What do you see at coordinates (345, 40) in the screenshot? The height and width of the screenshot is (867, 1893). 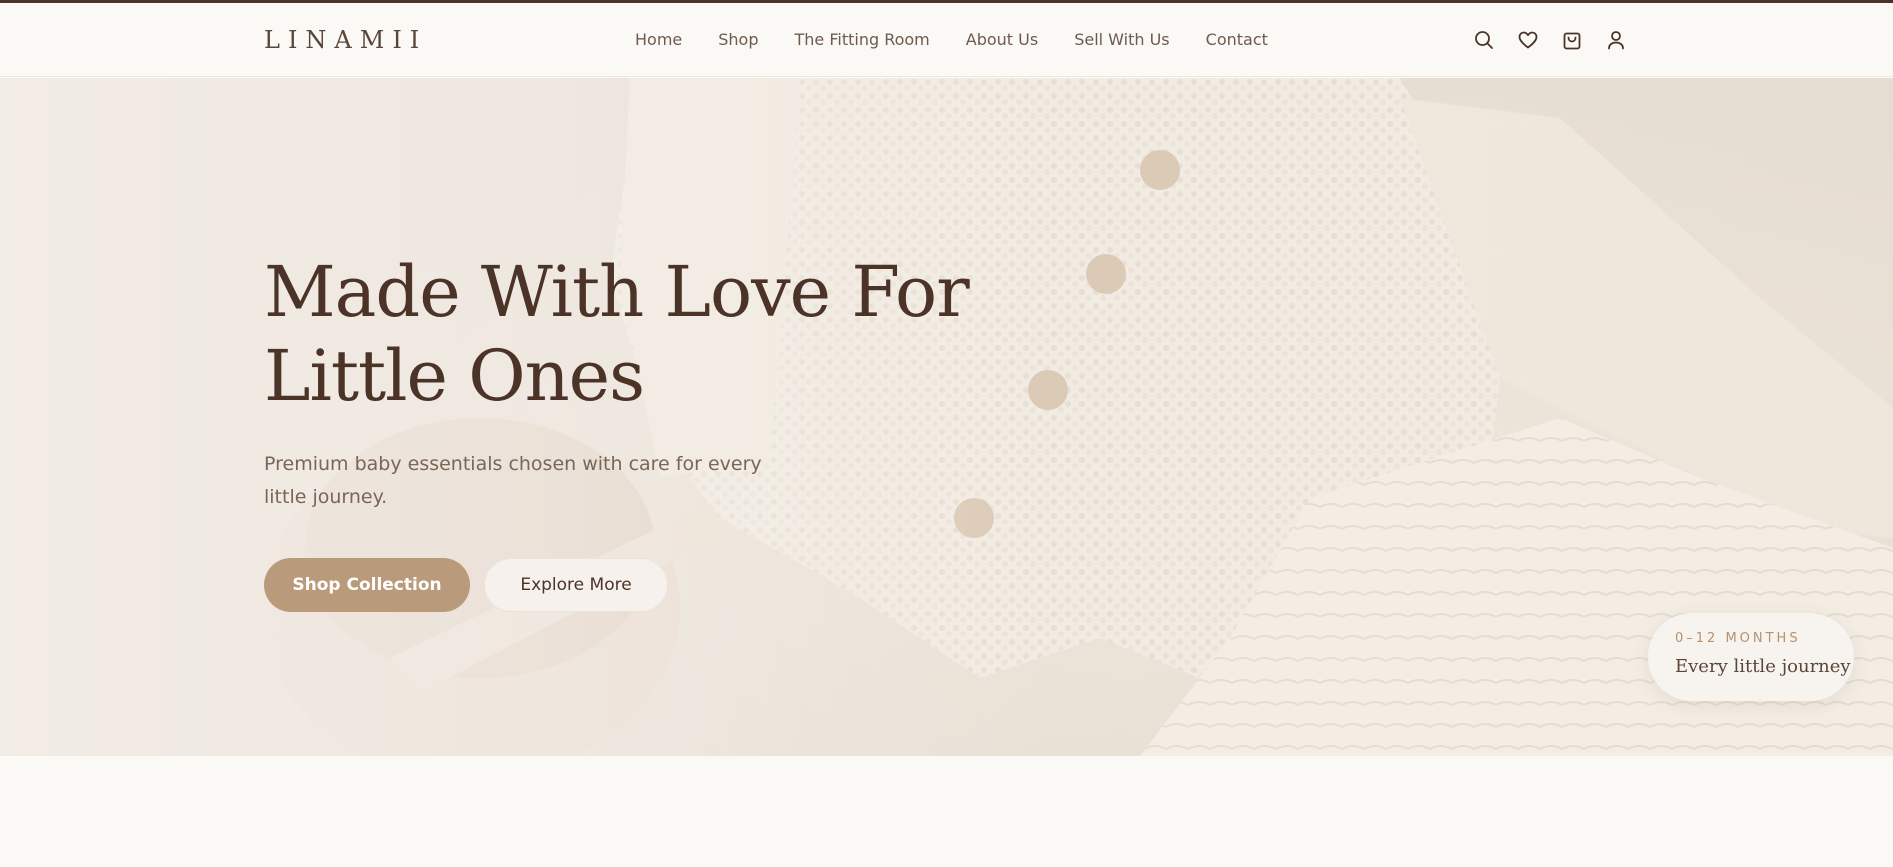 I see `brand-logo: LINAMII` at bounding box center [345, 40].